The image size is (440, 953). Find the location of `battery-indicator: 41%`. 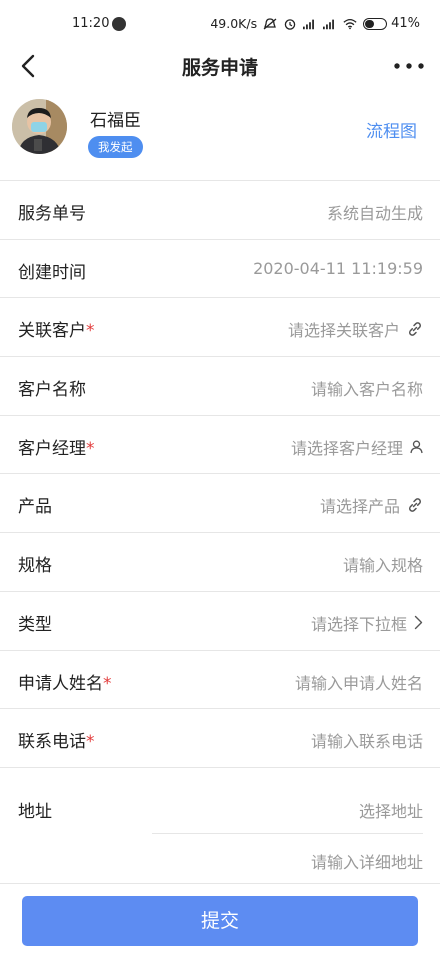

battery-indicator: 41% is located at coordinates (391, 23).